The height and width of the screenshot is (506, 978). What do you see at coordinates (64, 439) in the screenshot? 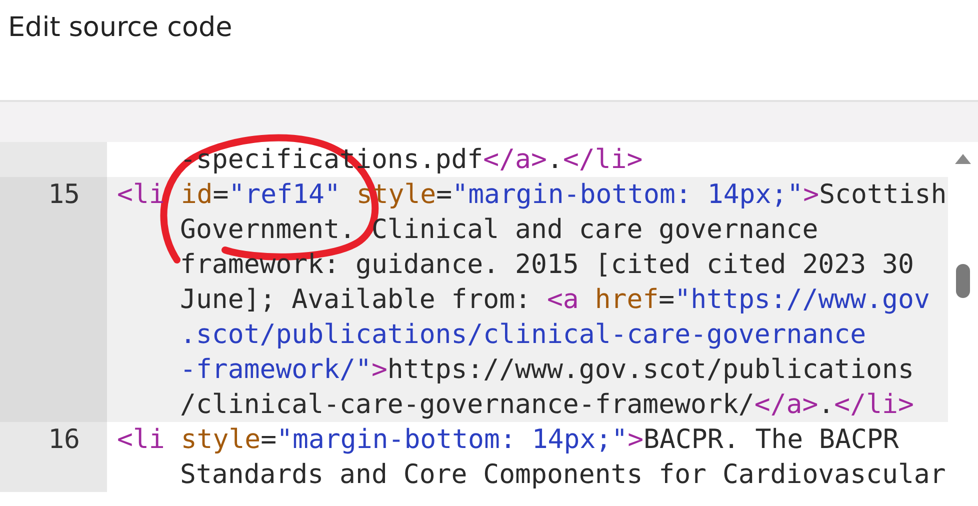
I see `line-number: 16` at bounding box center [64, 439].